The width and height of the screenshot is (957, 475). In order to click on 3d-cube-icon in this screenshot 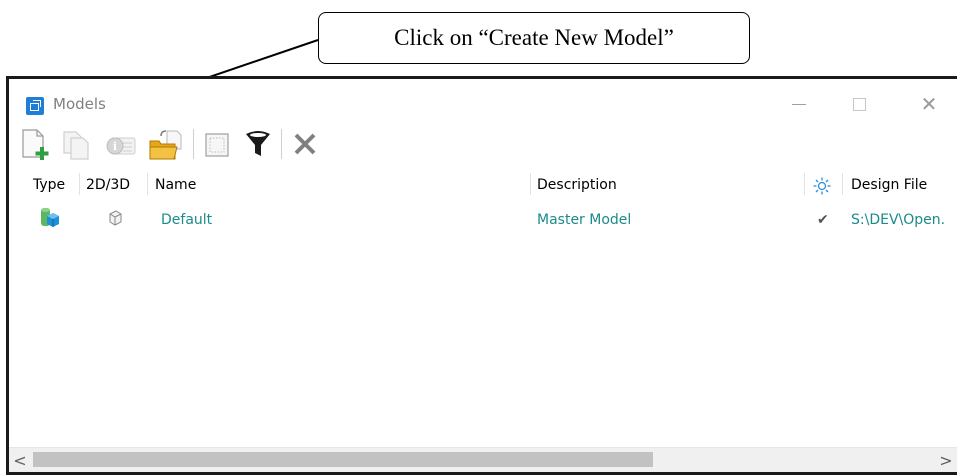, I will do `click(115, 218)`.